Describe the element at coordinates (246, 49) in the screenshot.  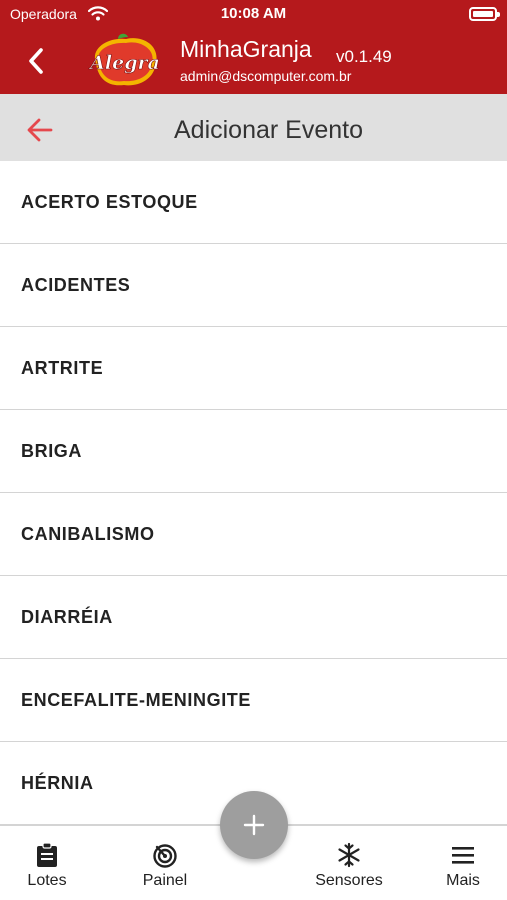
I see `app-name: MinhaGranja` at that location.